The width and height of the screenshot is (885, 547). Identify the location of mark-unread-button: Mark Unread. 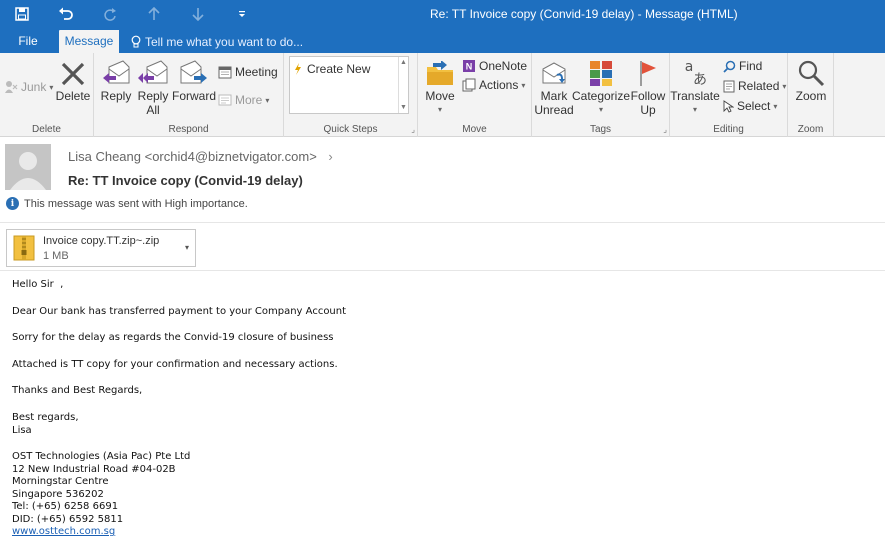
(554, 87).